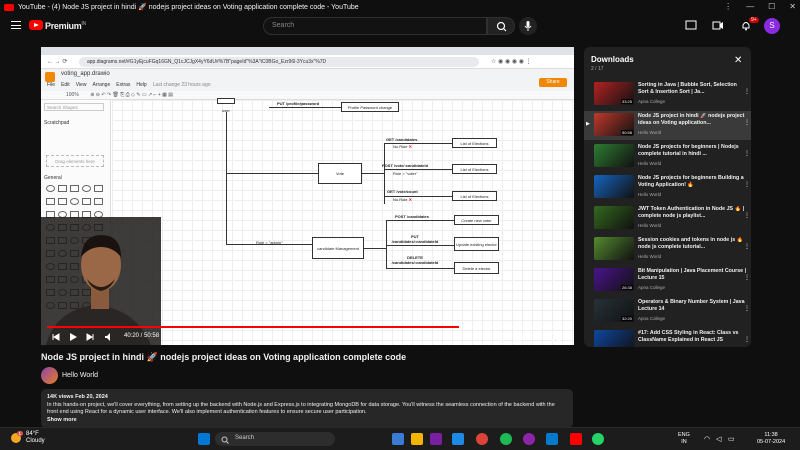 The width and height of the screenshot is (800, 450). I want to click on volume-tray-icon: ◁, so click(718, 439).